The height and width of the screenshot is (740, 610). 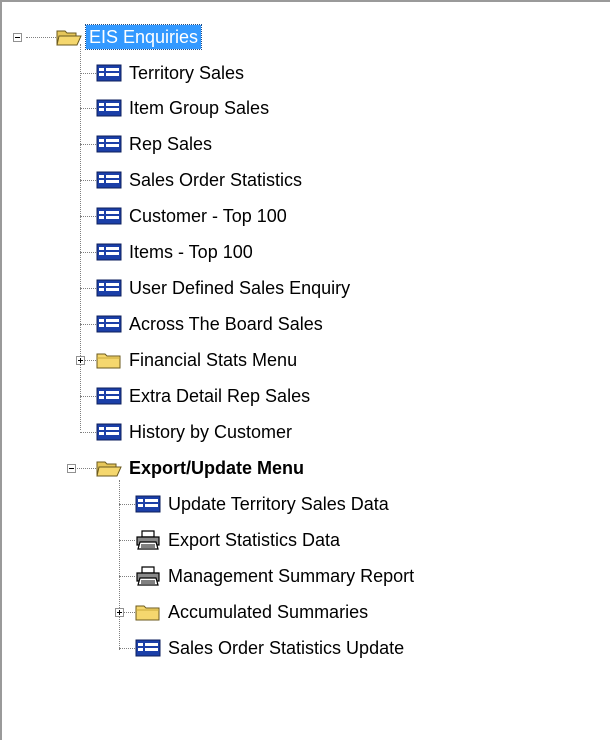 I want to click on tree-node-history-by-customer: History by Customer, so click(x=195, y=432).